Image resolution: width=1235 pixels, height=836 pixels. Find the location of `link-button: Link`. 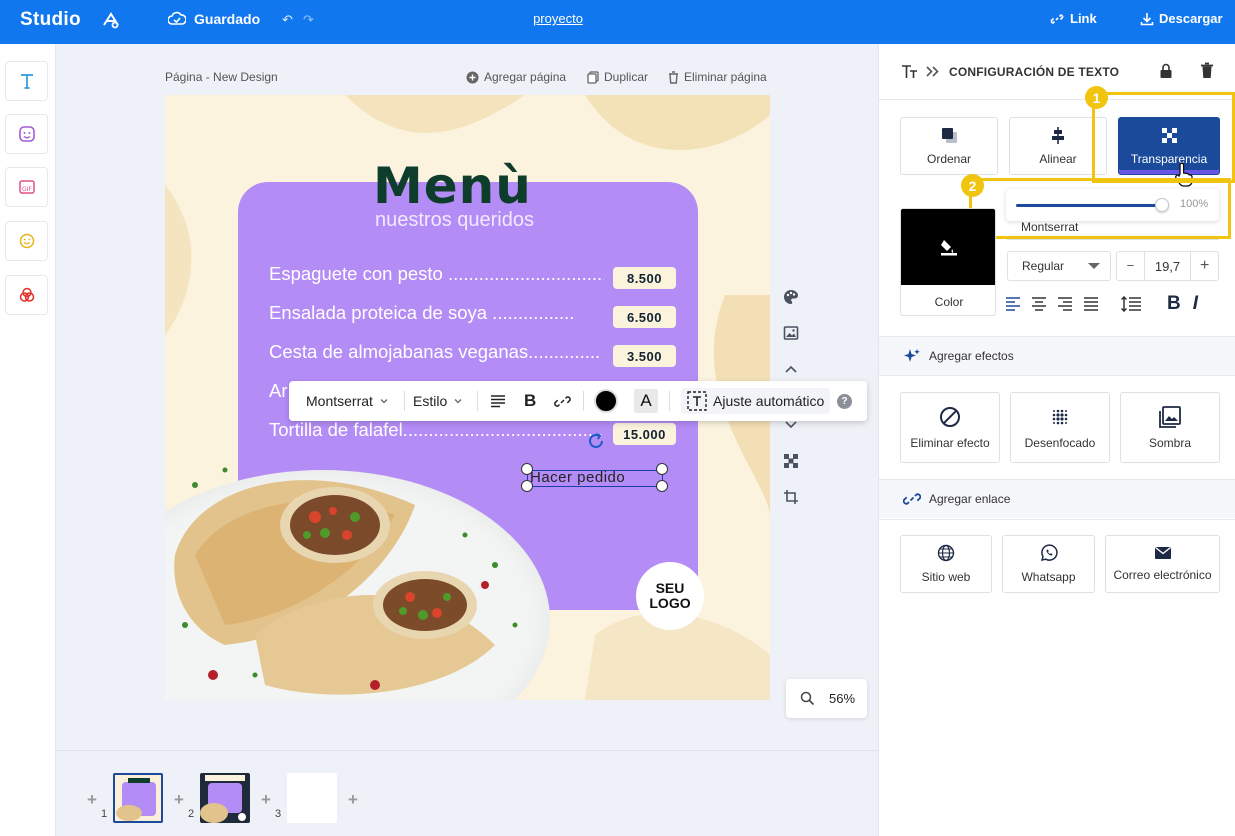

link-button: Link is located at coordinates (1073, 18).